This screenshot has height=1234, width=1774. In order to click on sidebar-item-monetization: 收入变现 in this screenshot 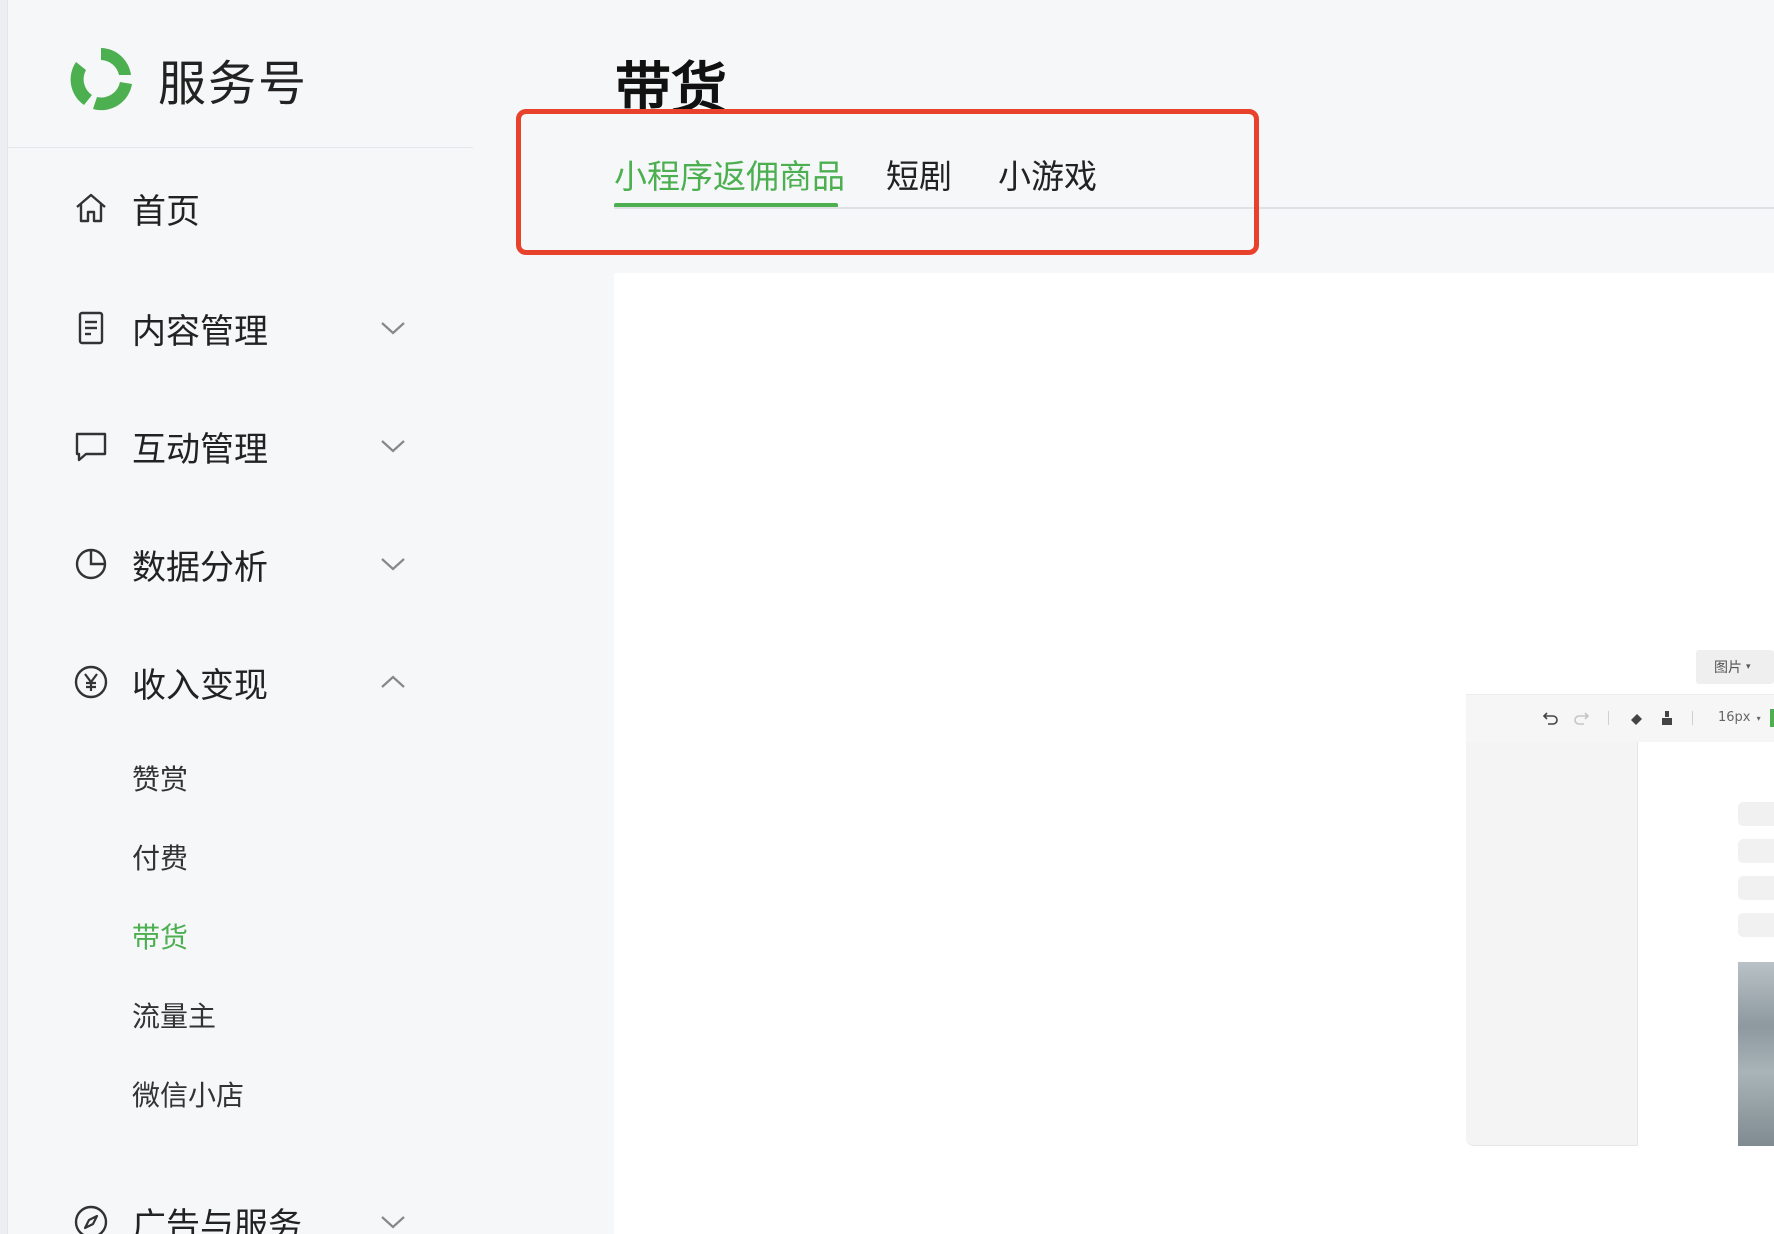, I will do `click(240, 682)`.